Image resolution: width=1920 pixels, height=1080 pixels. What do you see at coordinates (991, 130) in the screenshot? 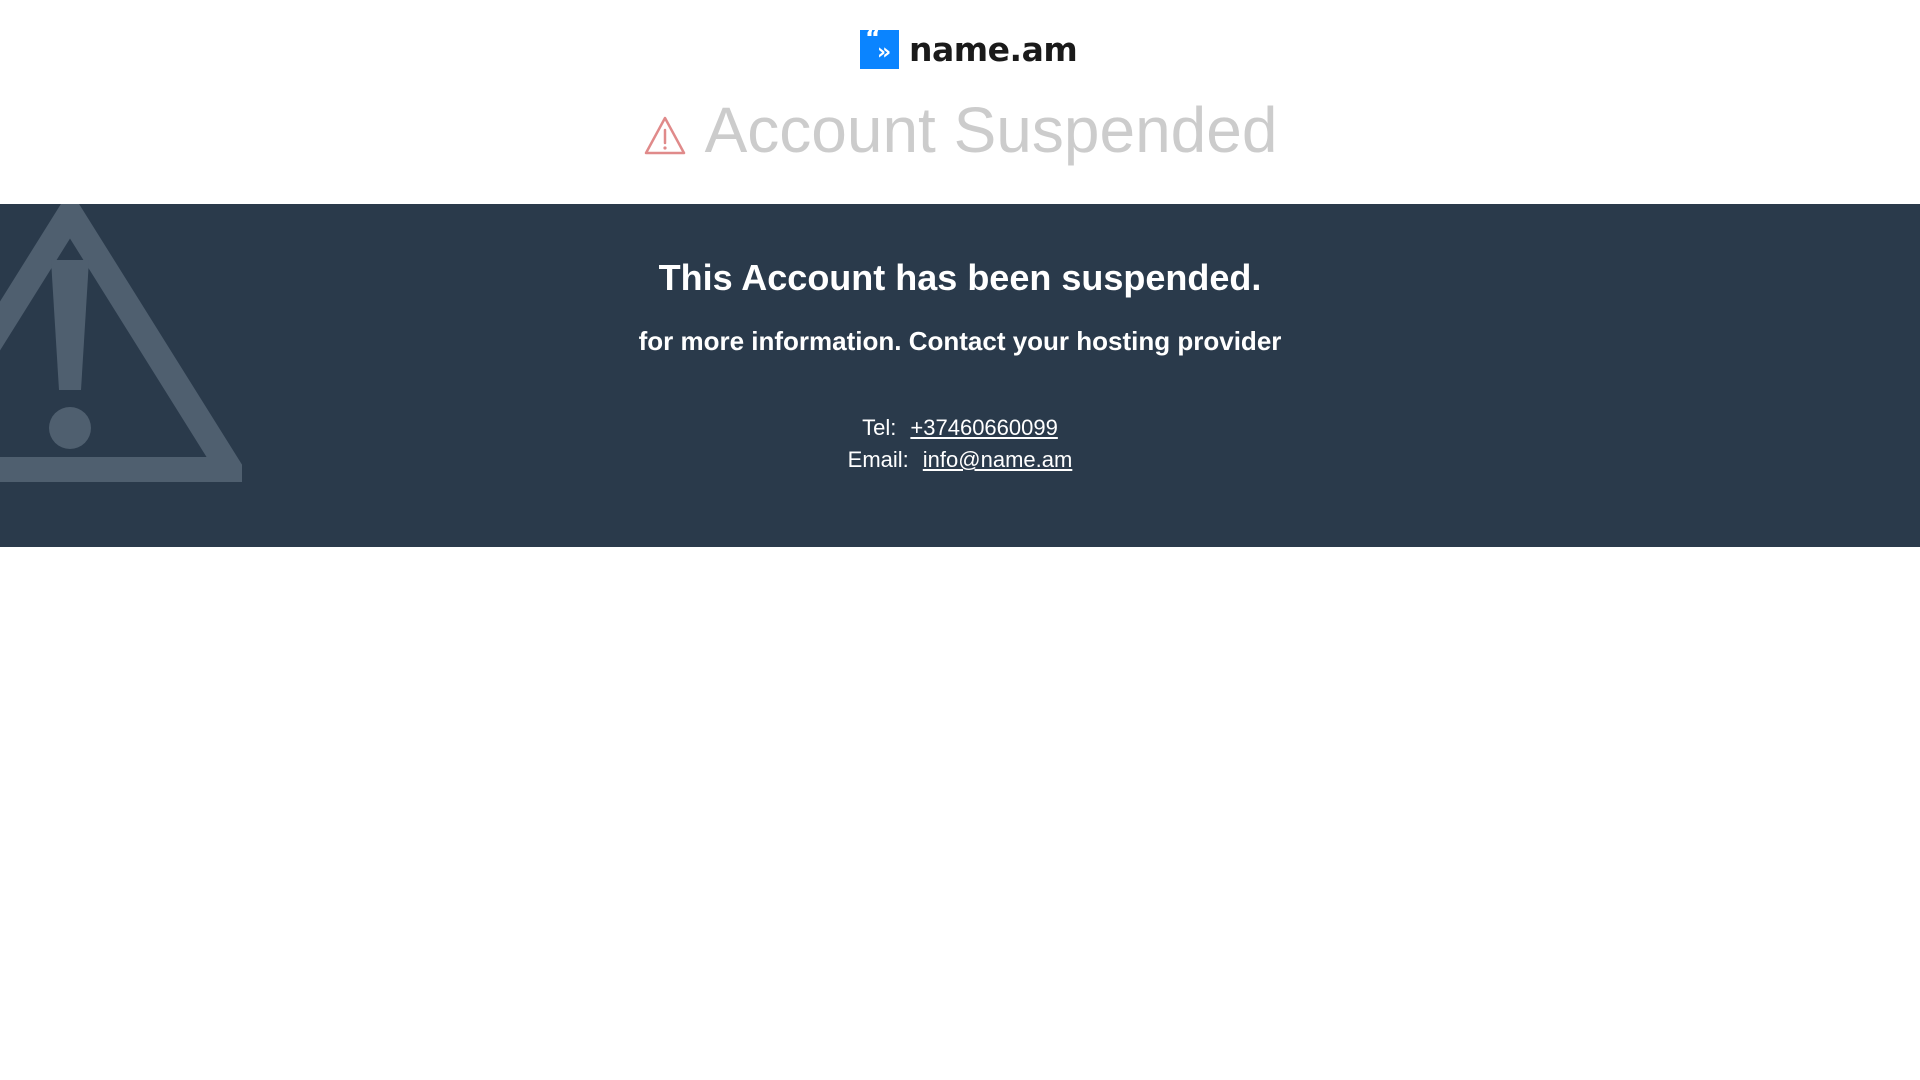
I see `page-title: Account Suspended` at bounding box center [991, 130].